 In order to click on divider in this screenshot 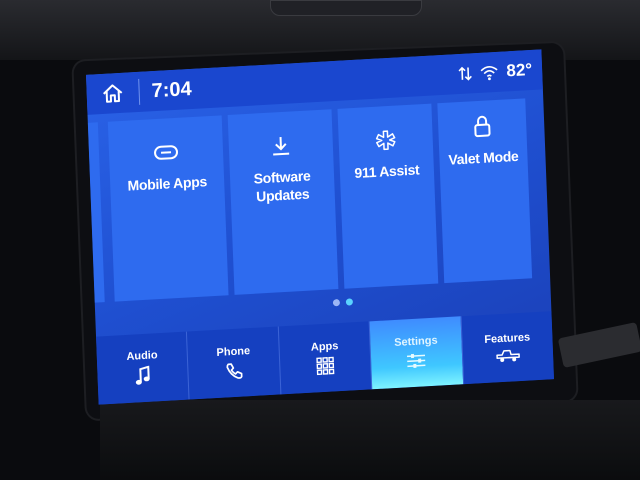, I will do `click(139, 91)`.